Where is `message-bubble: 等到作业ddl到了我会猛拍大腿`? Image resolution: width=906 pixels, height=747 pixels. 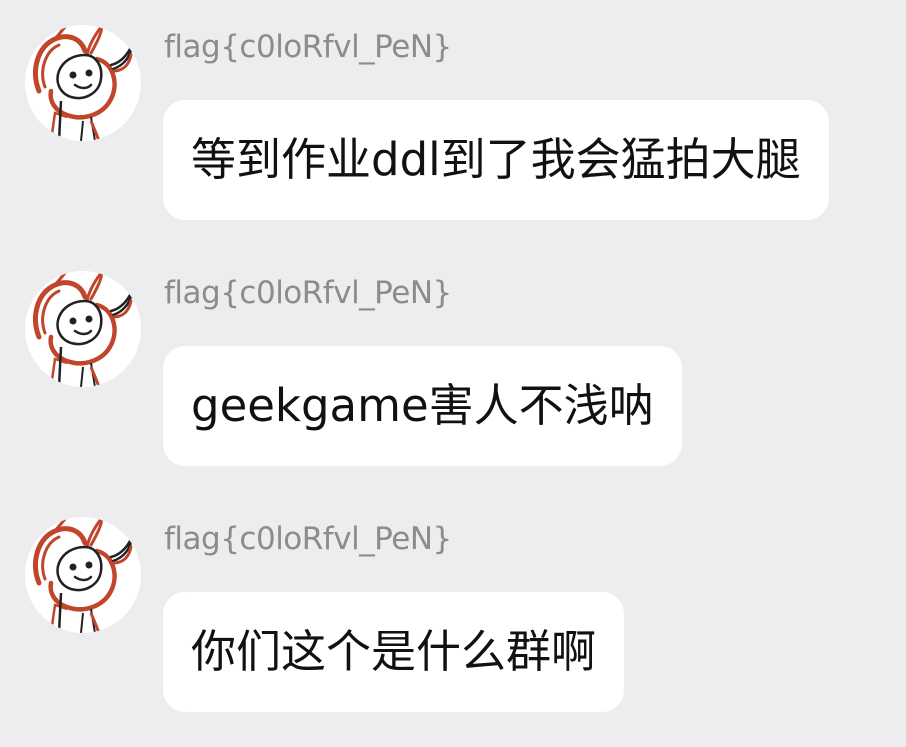
message-bubble: 等到作业ddl到了我会猛拍大腿 is located at coordinates (496, 160).